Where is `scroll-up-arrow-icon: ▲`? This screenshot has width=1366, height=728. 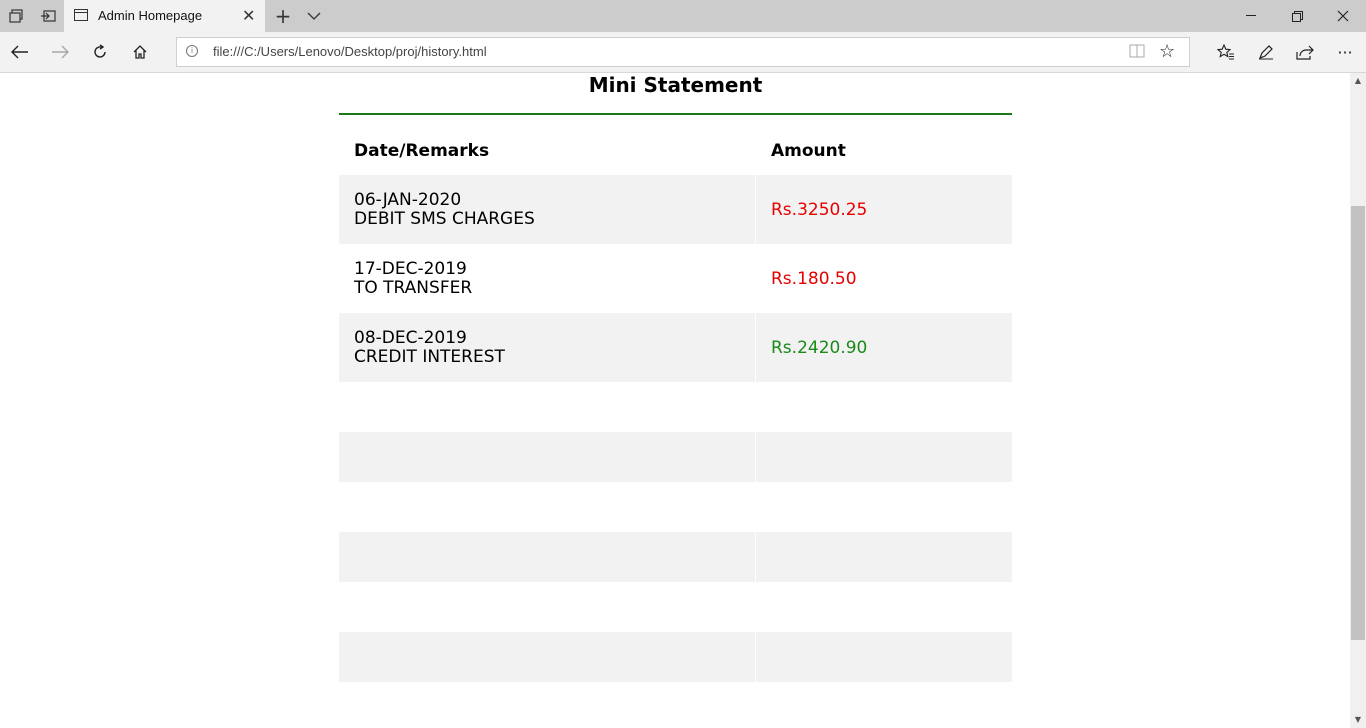
scroll-up-arrow-icon: ▲ is located at coordinates (1358, 81).